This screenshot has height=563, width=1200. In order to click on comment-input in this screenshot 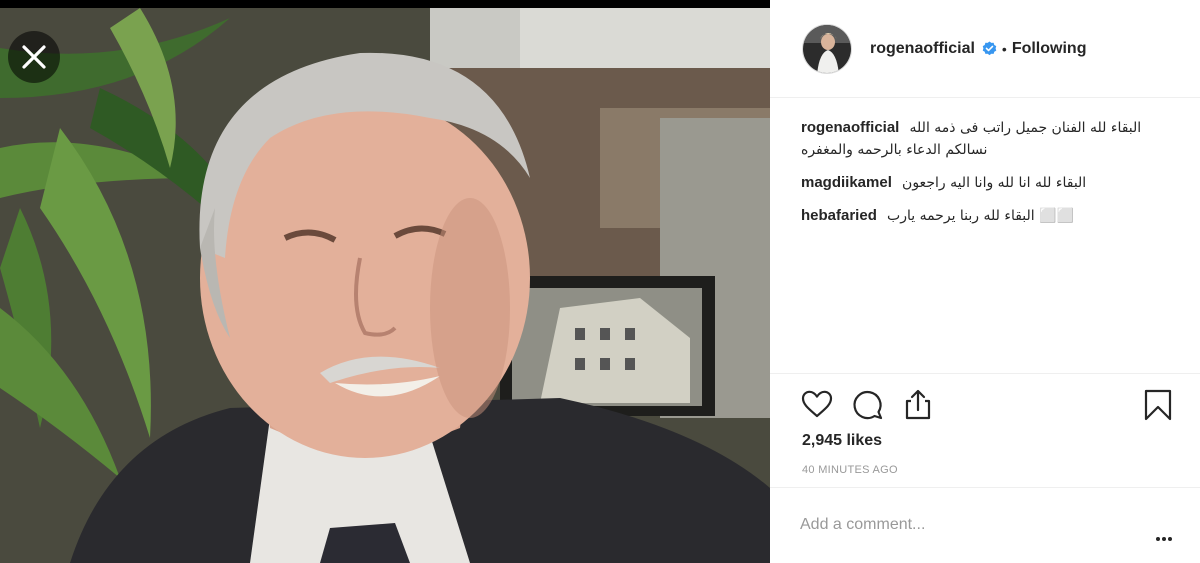, I will do `click(965, 525)`.